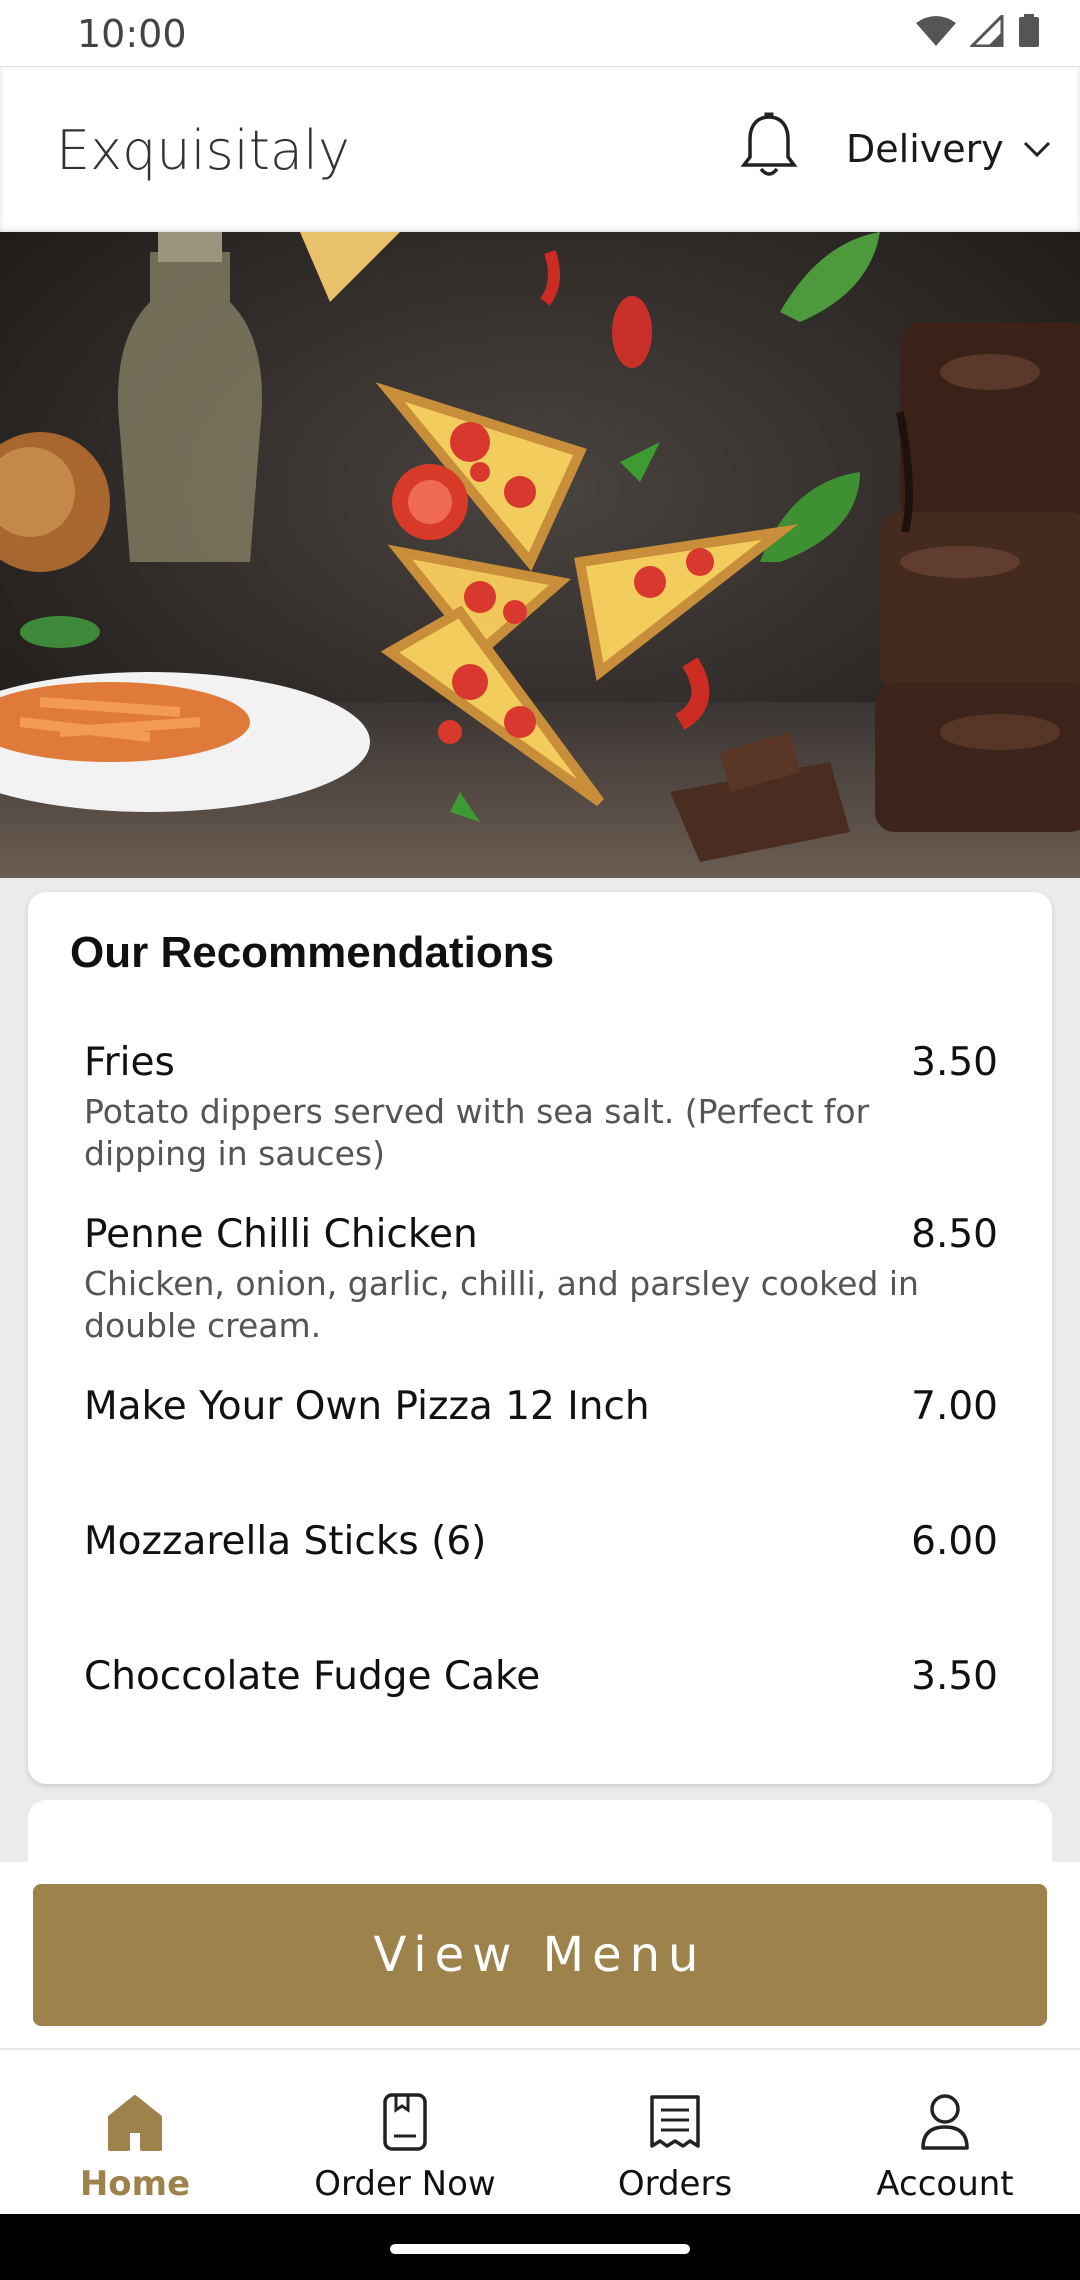 The image size is (1080, 2280). I want to click on receipt-icon, so click(675, 2121).